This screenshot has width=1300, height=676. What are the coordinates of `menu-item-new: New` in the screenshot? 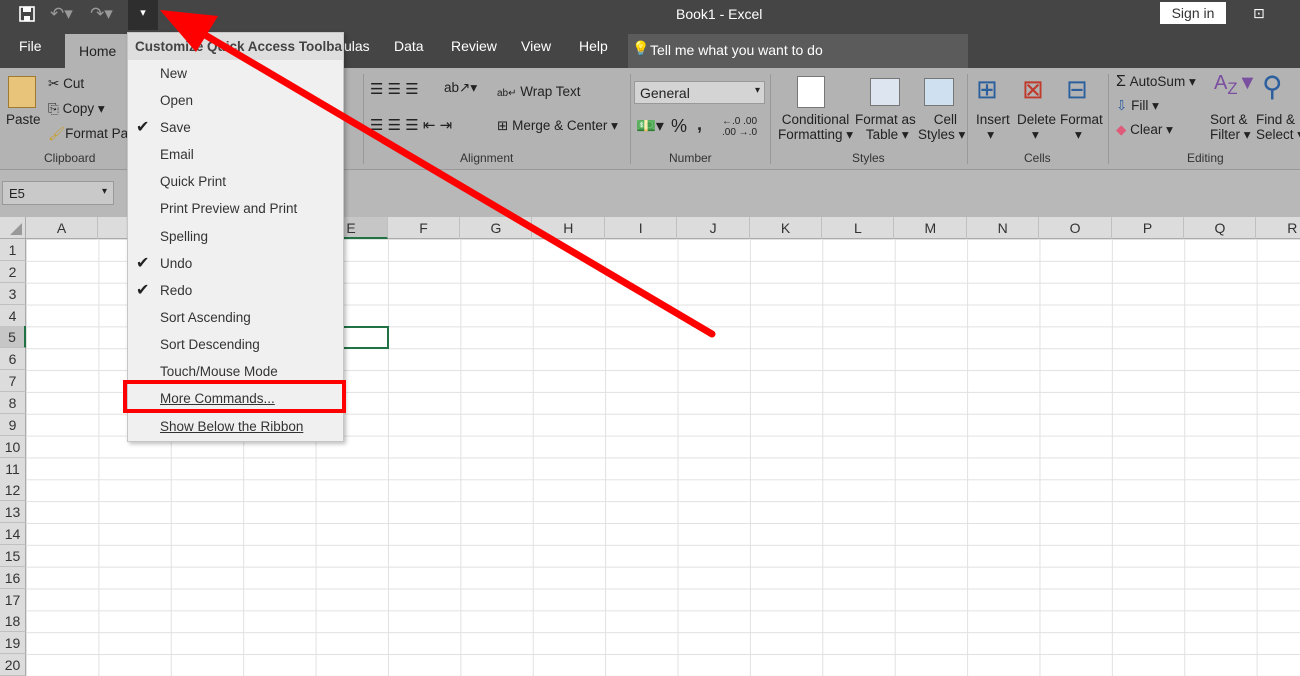 It's located at (235, 73).